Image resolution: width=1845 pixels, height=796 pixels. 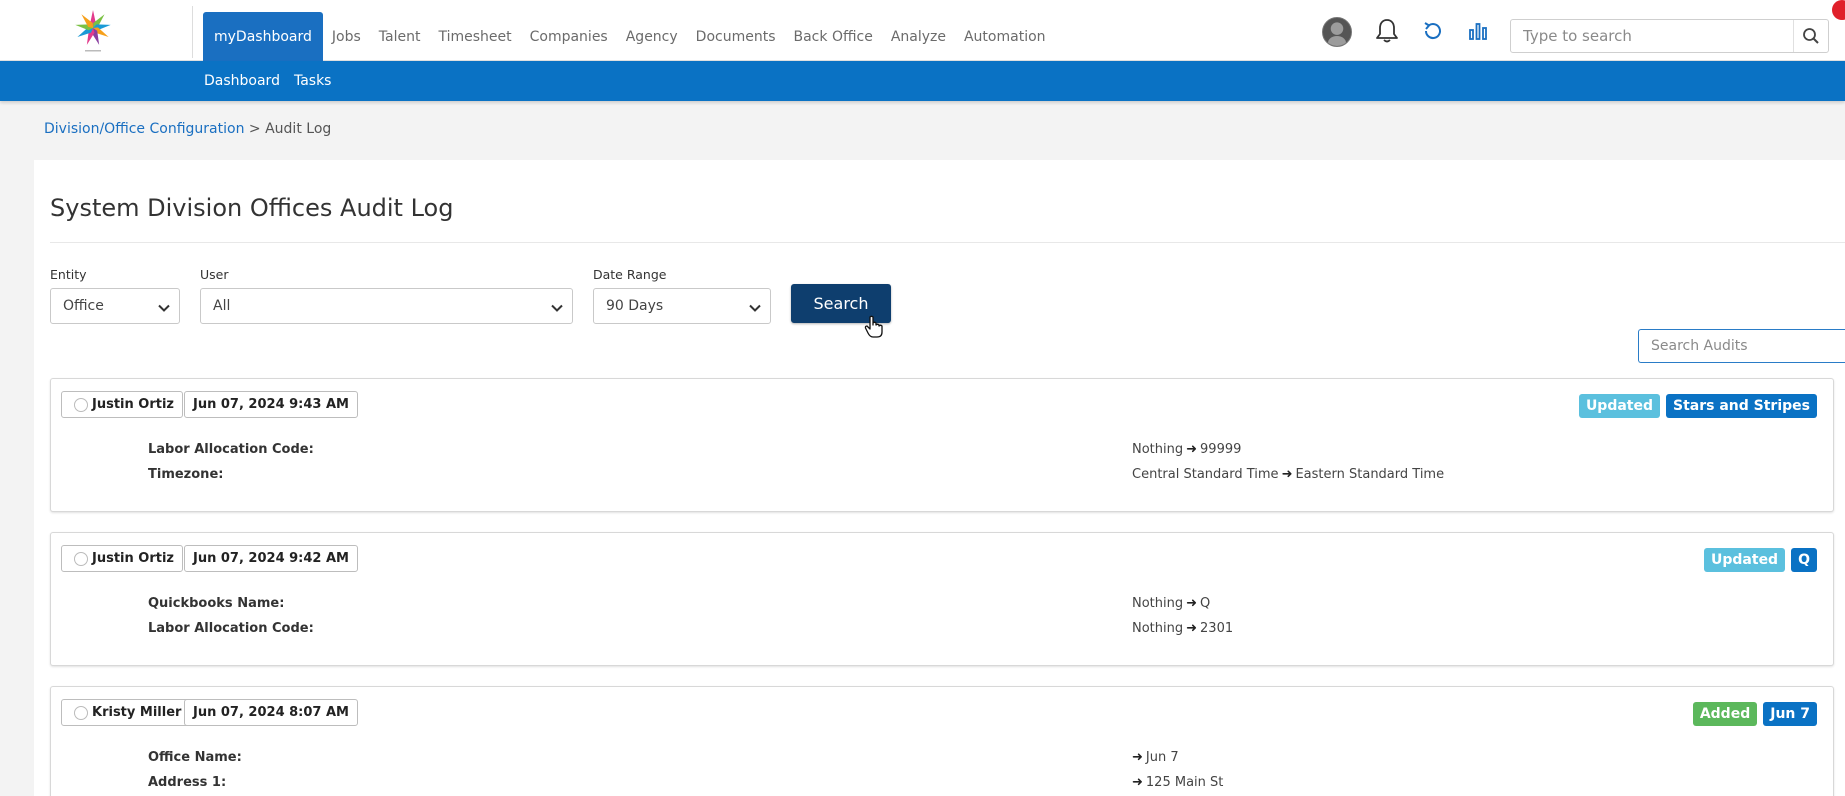 What do you see at coordinates (346, 36) in the screenshot?
I see `nav-item-jobs: Jobs` at bounding box center [346, 36].